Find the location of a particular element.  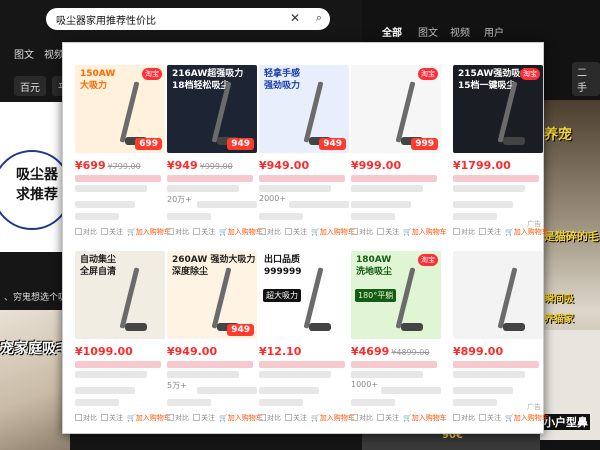

clear-icon: ✕ is located at coordinates (295, 18).